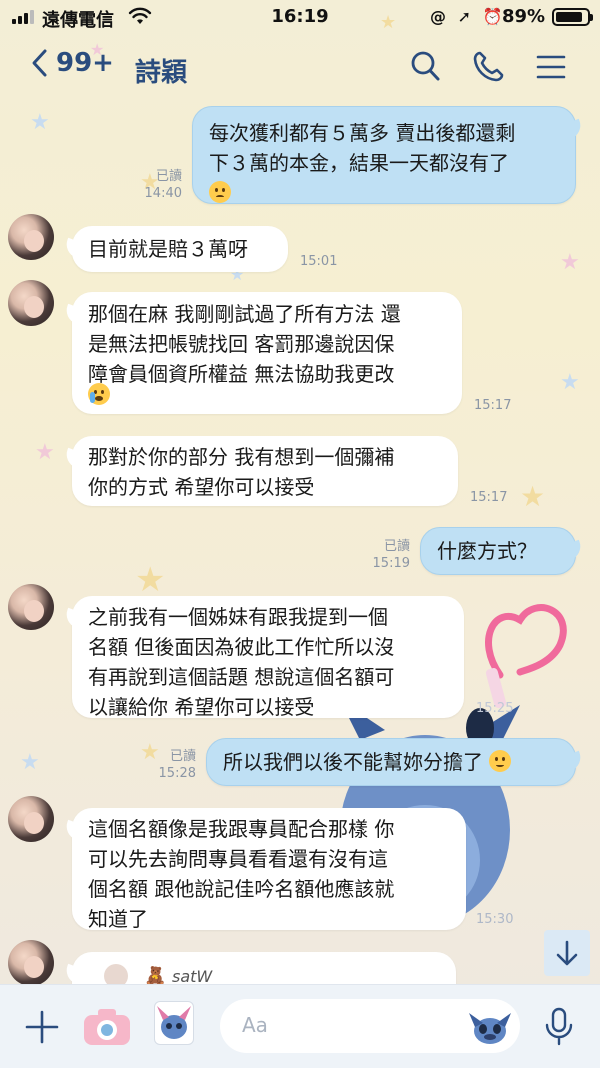  Describe the element at coordinates (42, 1027) in the screenshot. I see `plus-icon` at that location.